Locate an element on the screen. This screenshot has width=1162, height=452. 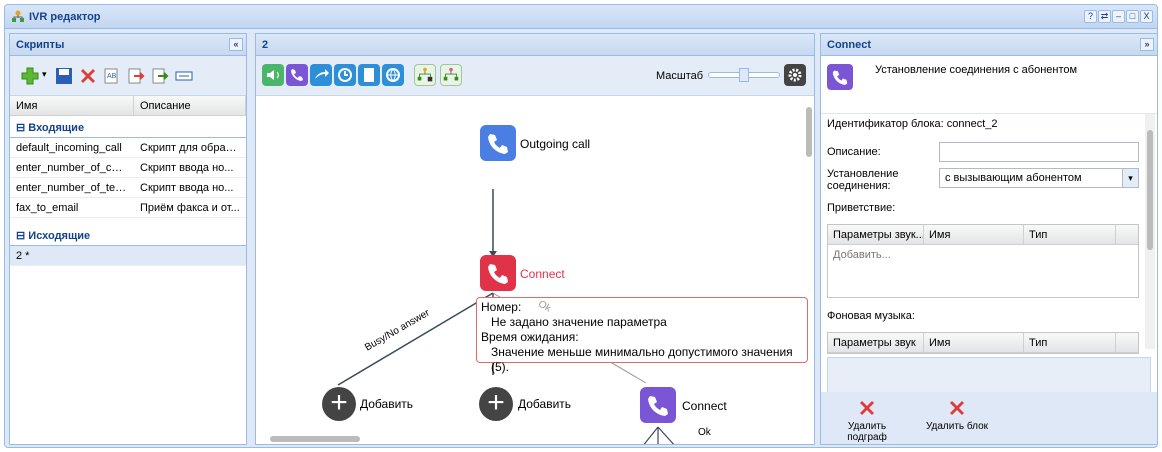
speaker-icon is located at coordinates (273, 75).